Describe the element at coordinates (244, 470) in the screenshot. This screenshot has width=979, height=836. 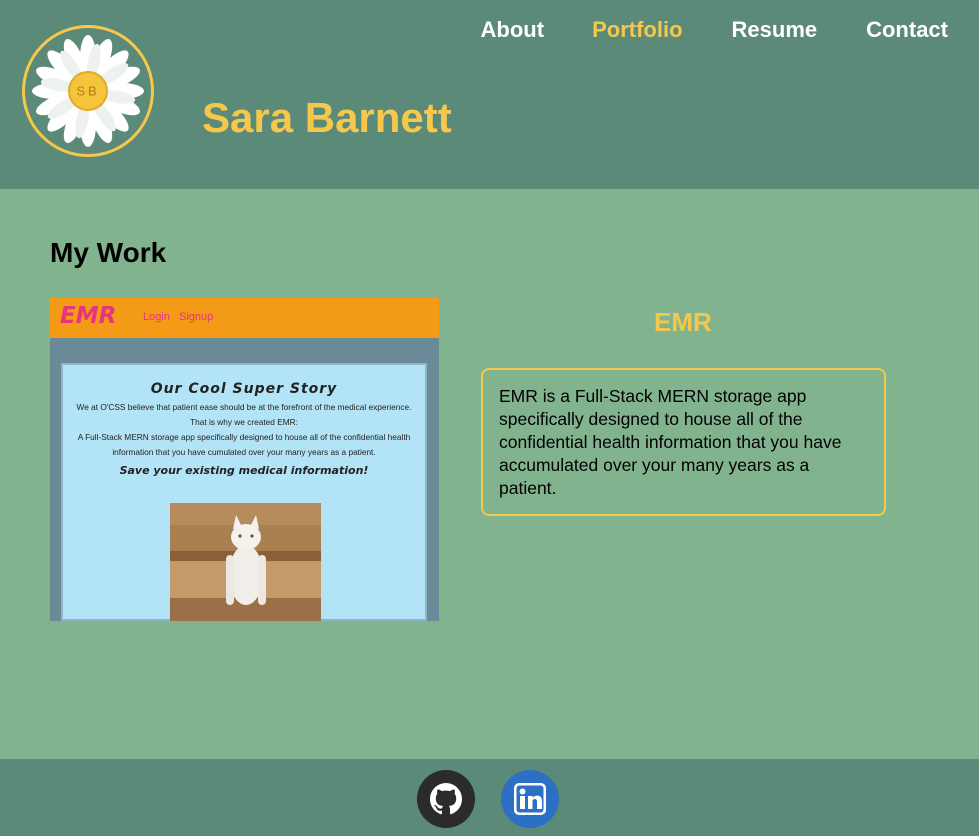
I see `screenshot-subheading: Save your existing medical information!` at that location.